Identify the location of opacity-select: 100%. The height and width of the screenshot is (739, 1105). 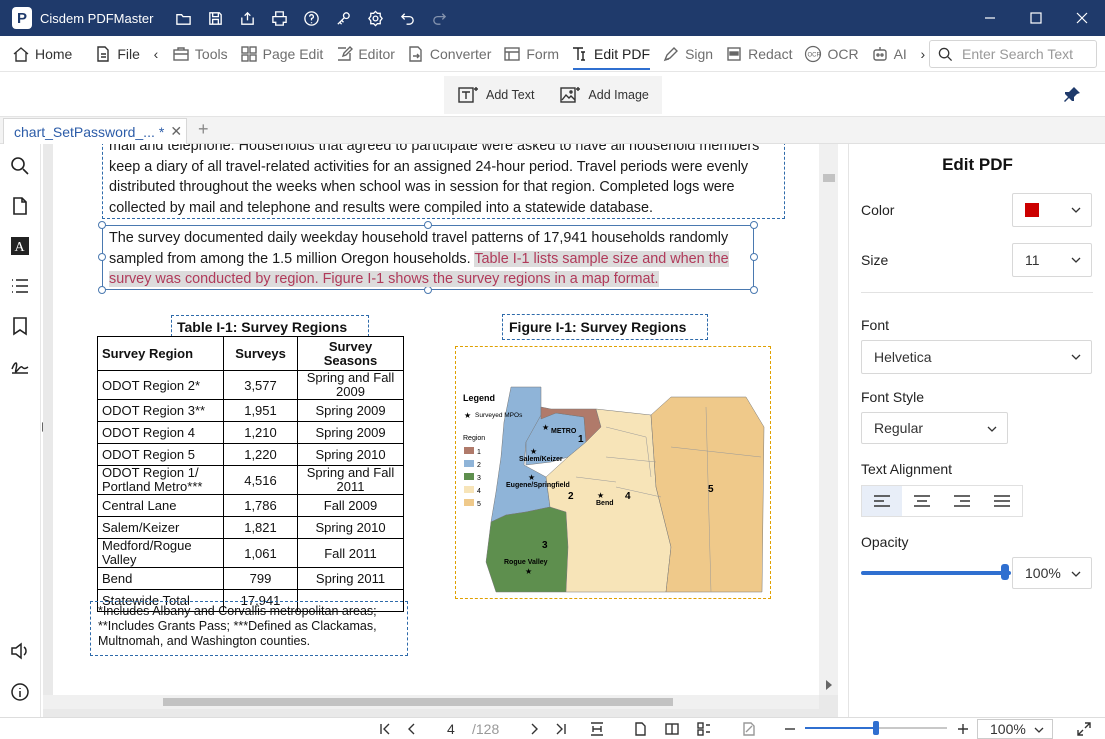
(1052, 573).